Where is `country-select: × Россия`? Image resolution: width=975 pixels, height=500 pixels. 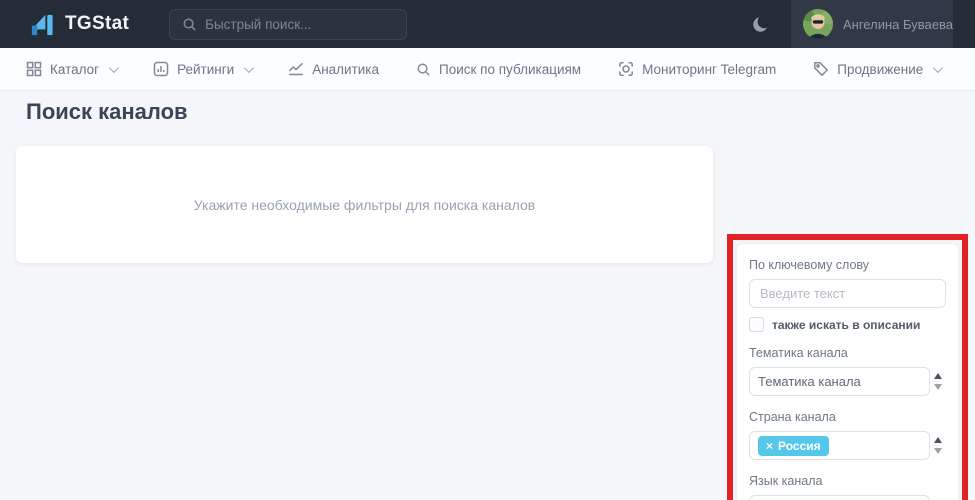 country-select: × Россия is located at coordinates (839, 445).